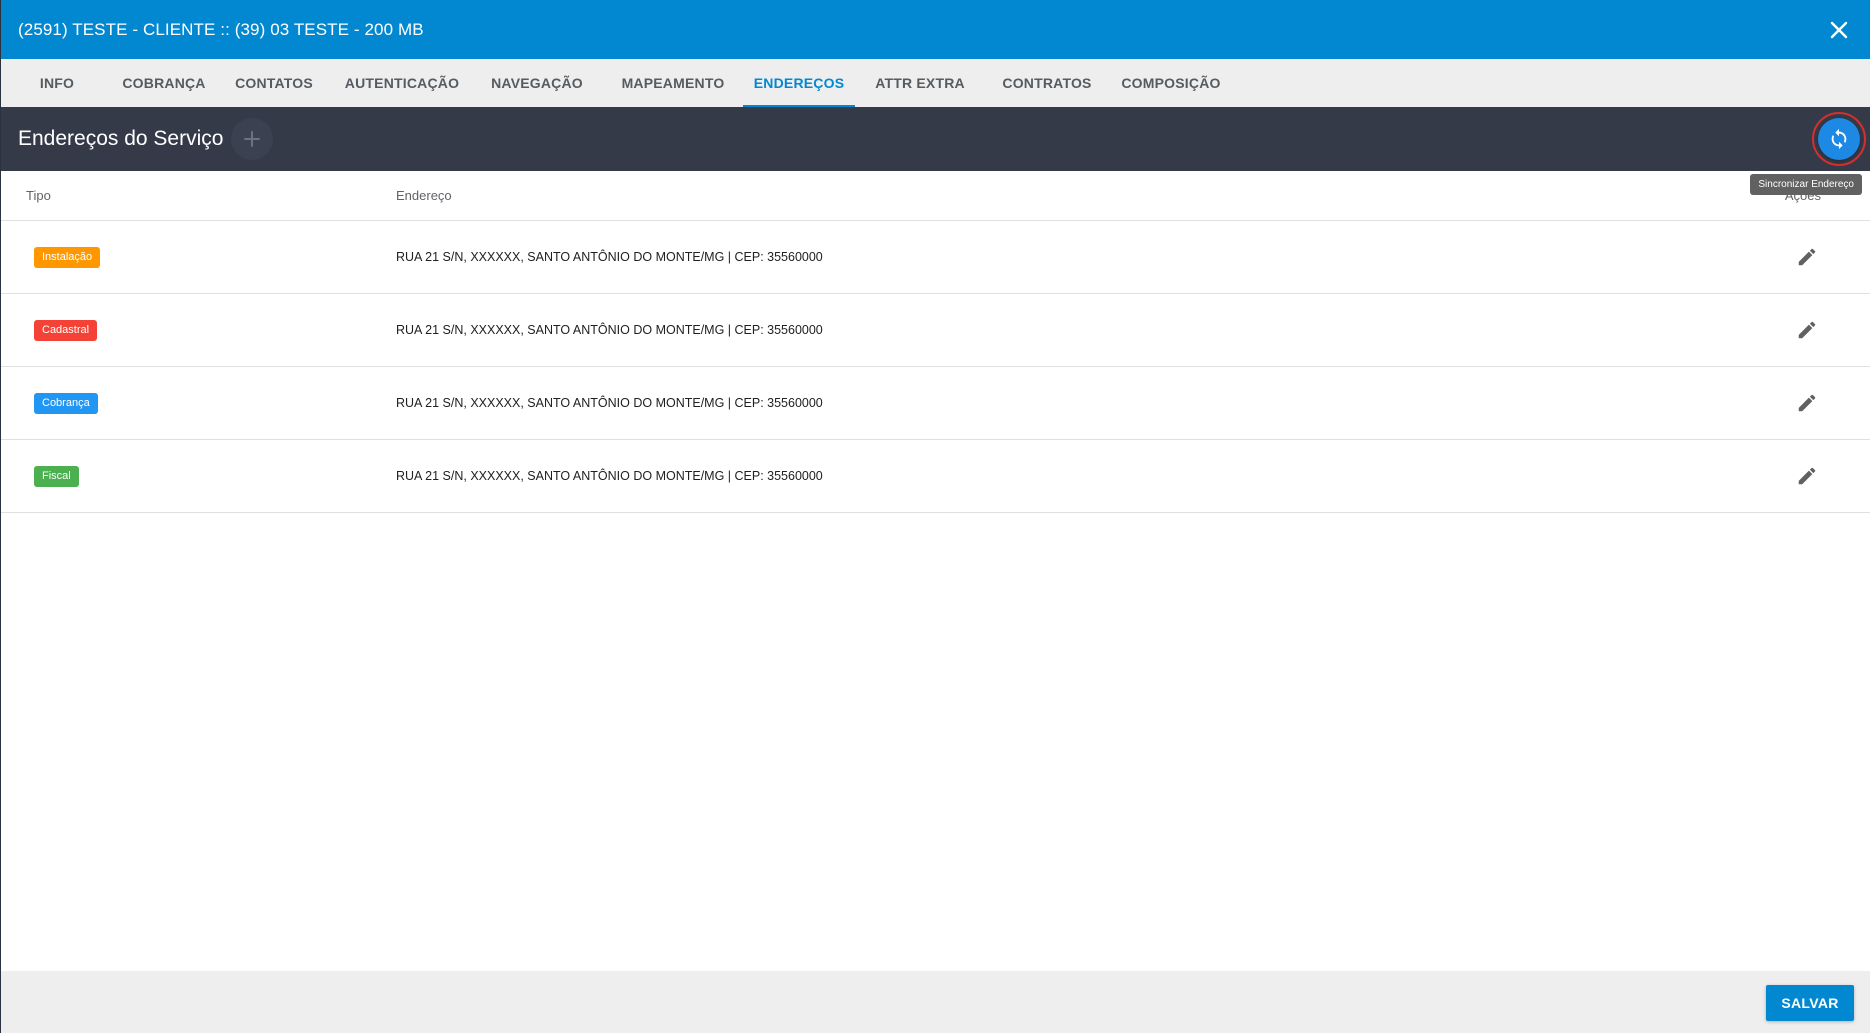  What do you see at coordinates (66, 330) in the screenshot?
I see `type-badge: Cadastral` at bounding box center [66, 330].